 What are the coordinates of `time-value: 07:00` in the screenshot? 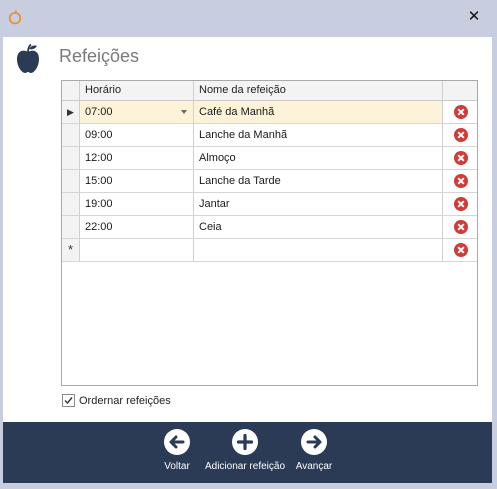 It's located at (99, 112).